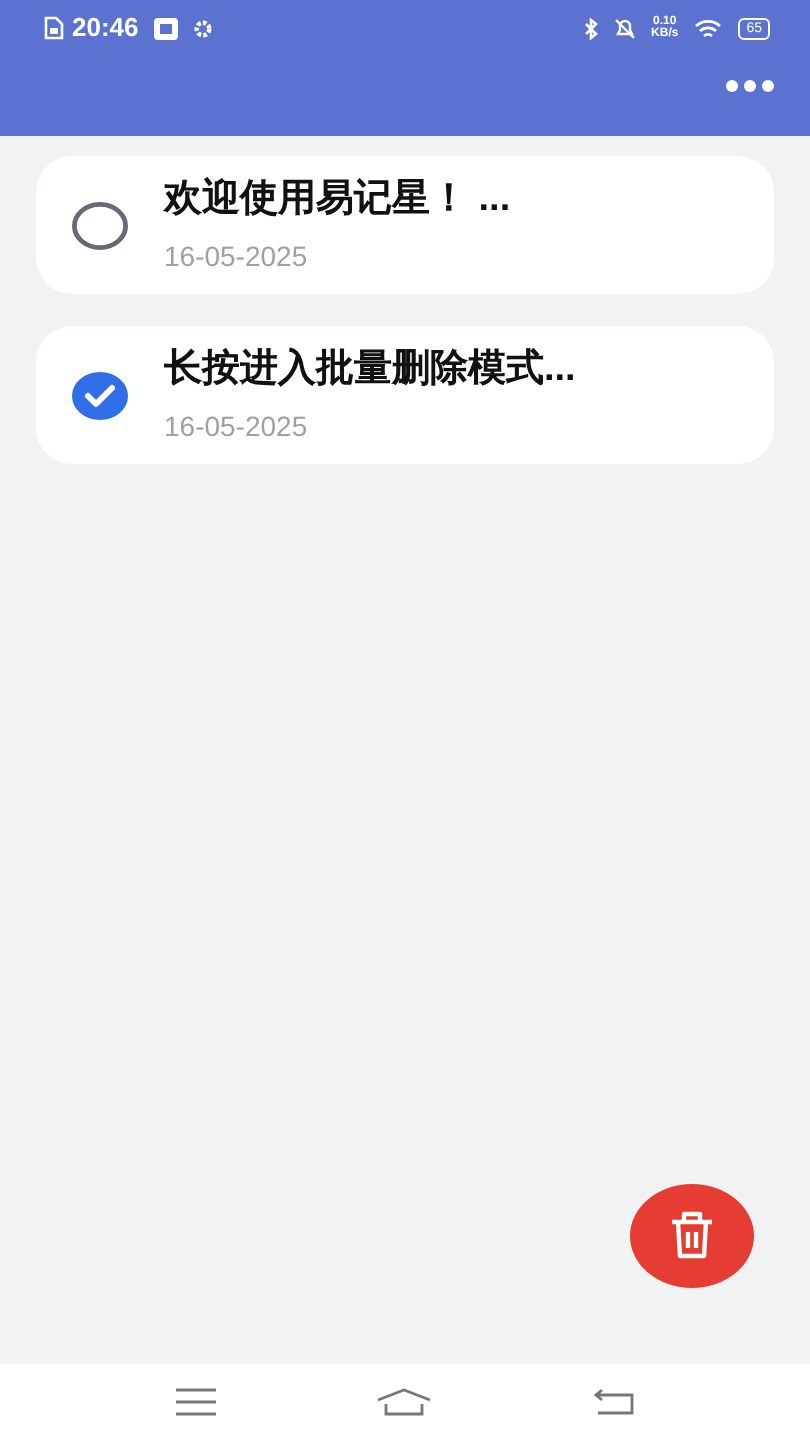 The height and width of the screenshot is (1440, 810). I want to click on menu-icon, so click(196, 1402).